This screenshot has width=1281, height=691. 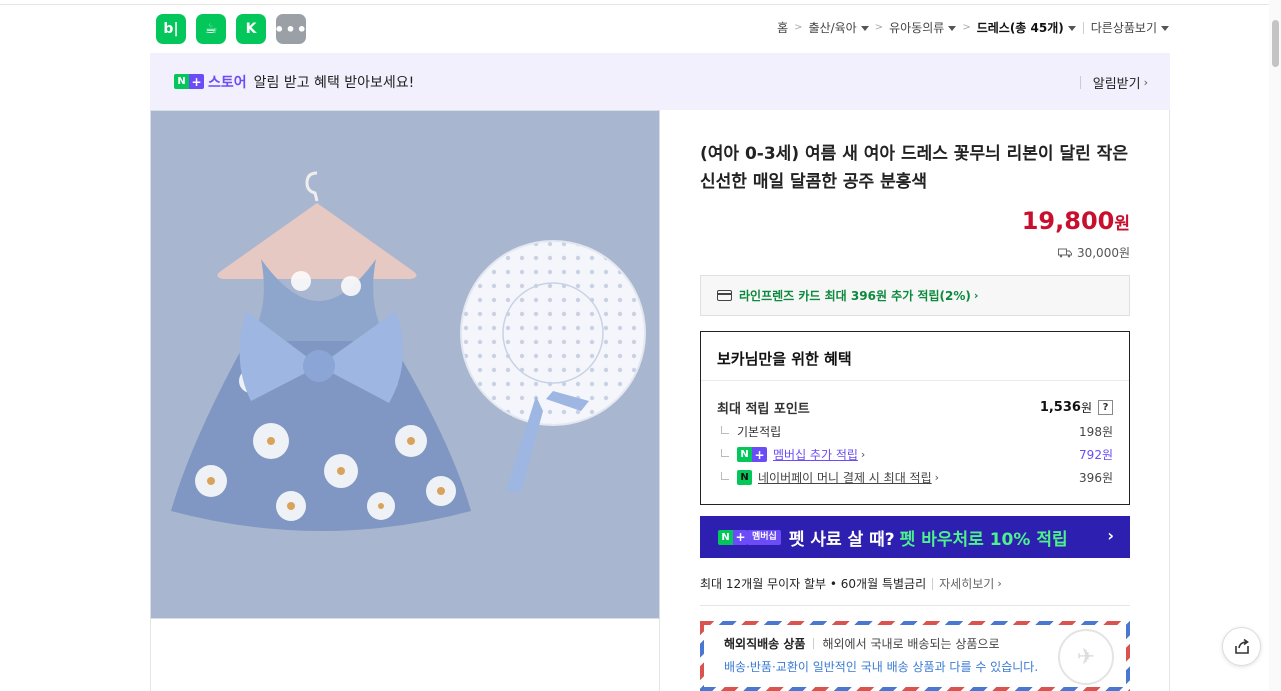 I want to click on breadcrumb-category-2-label: 유아동의류, so click(x=917, y=28).